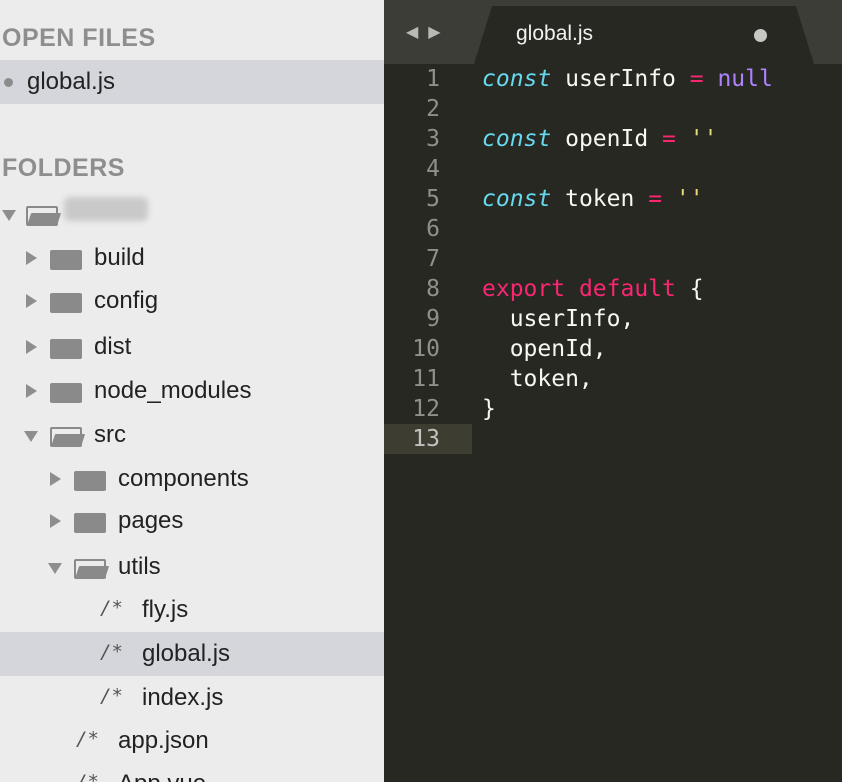 The height and width of the screenshot is (782, 842). What do you see at coordinates (426, 349) in the screenshot?
I see `line-number: 10` at bounding box center [426, 349].